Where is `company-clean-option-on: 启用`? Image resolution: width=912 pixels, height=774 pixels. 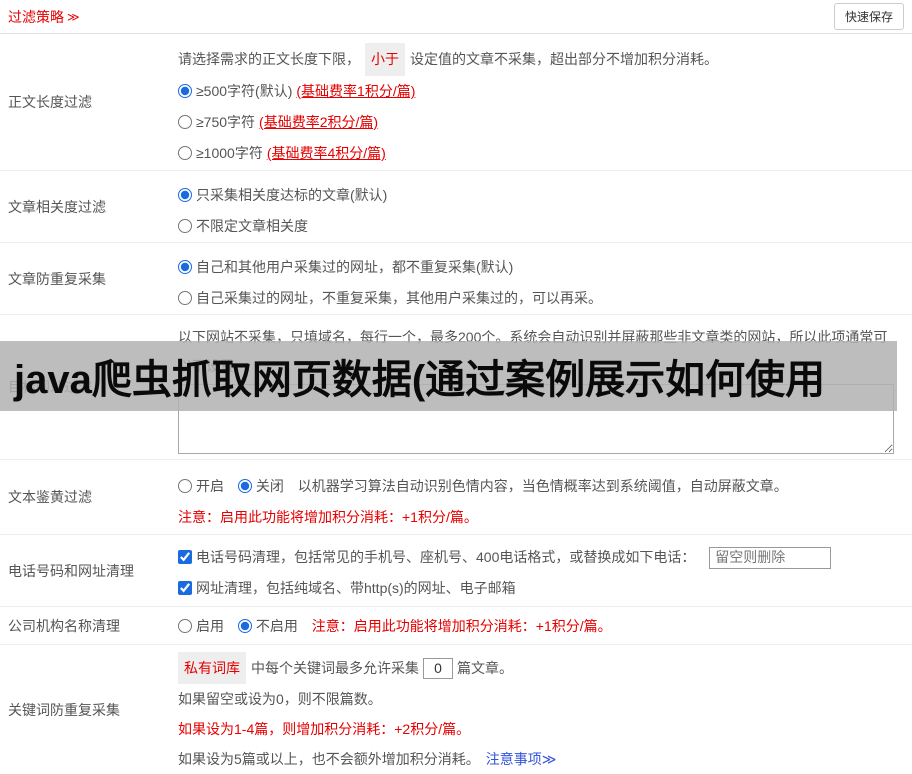
company-clean-option-on: 启用 is located at coordinates (203, 626).